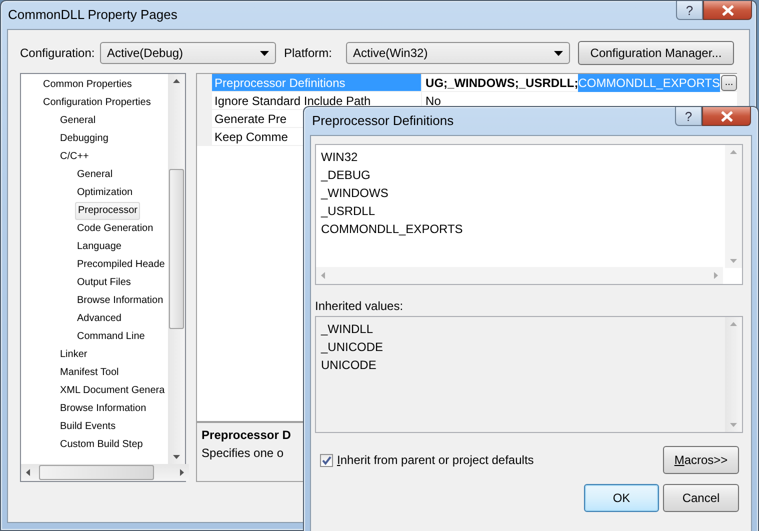  Describe the element at coordinates (99, 247) in the screenshot. I see `tree-item: Language` at that location.